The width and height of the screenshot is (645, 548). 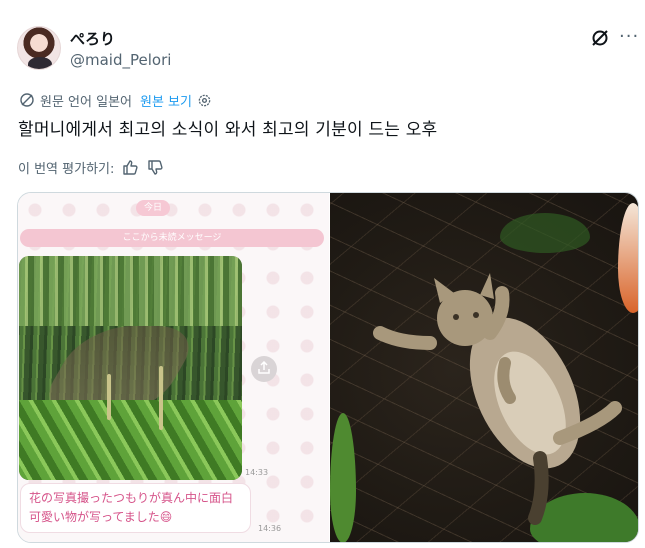 I want to click on show-original-link: 원본 보기, so click(x=166, y=100).